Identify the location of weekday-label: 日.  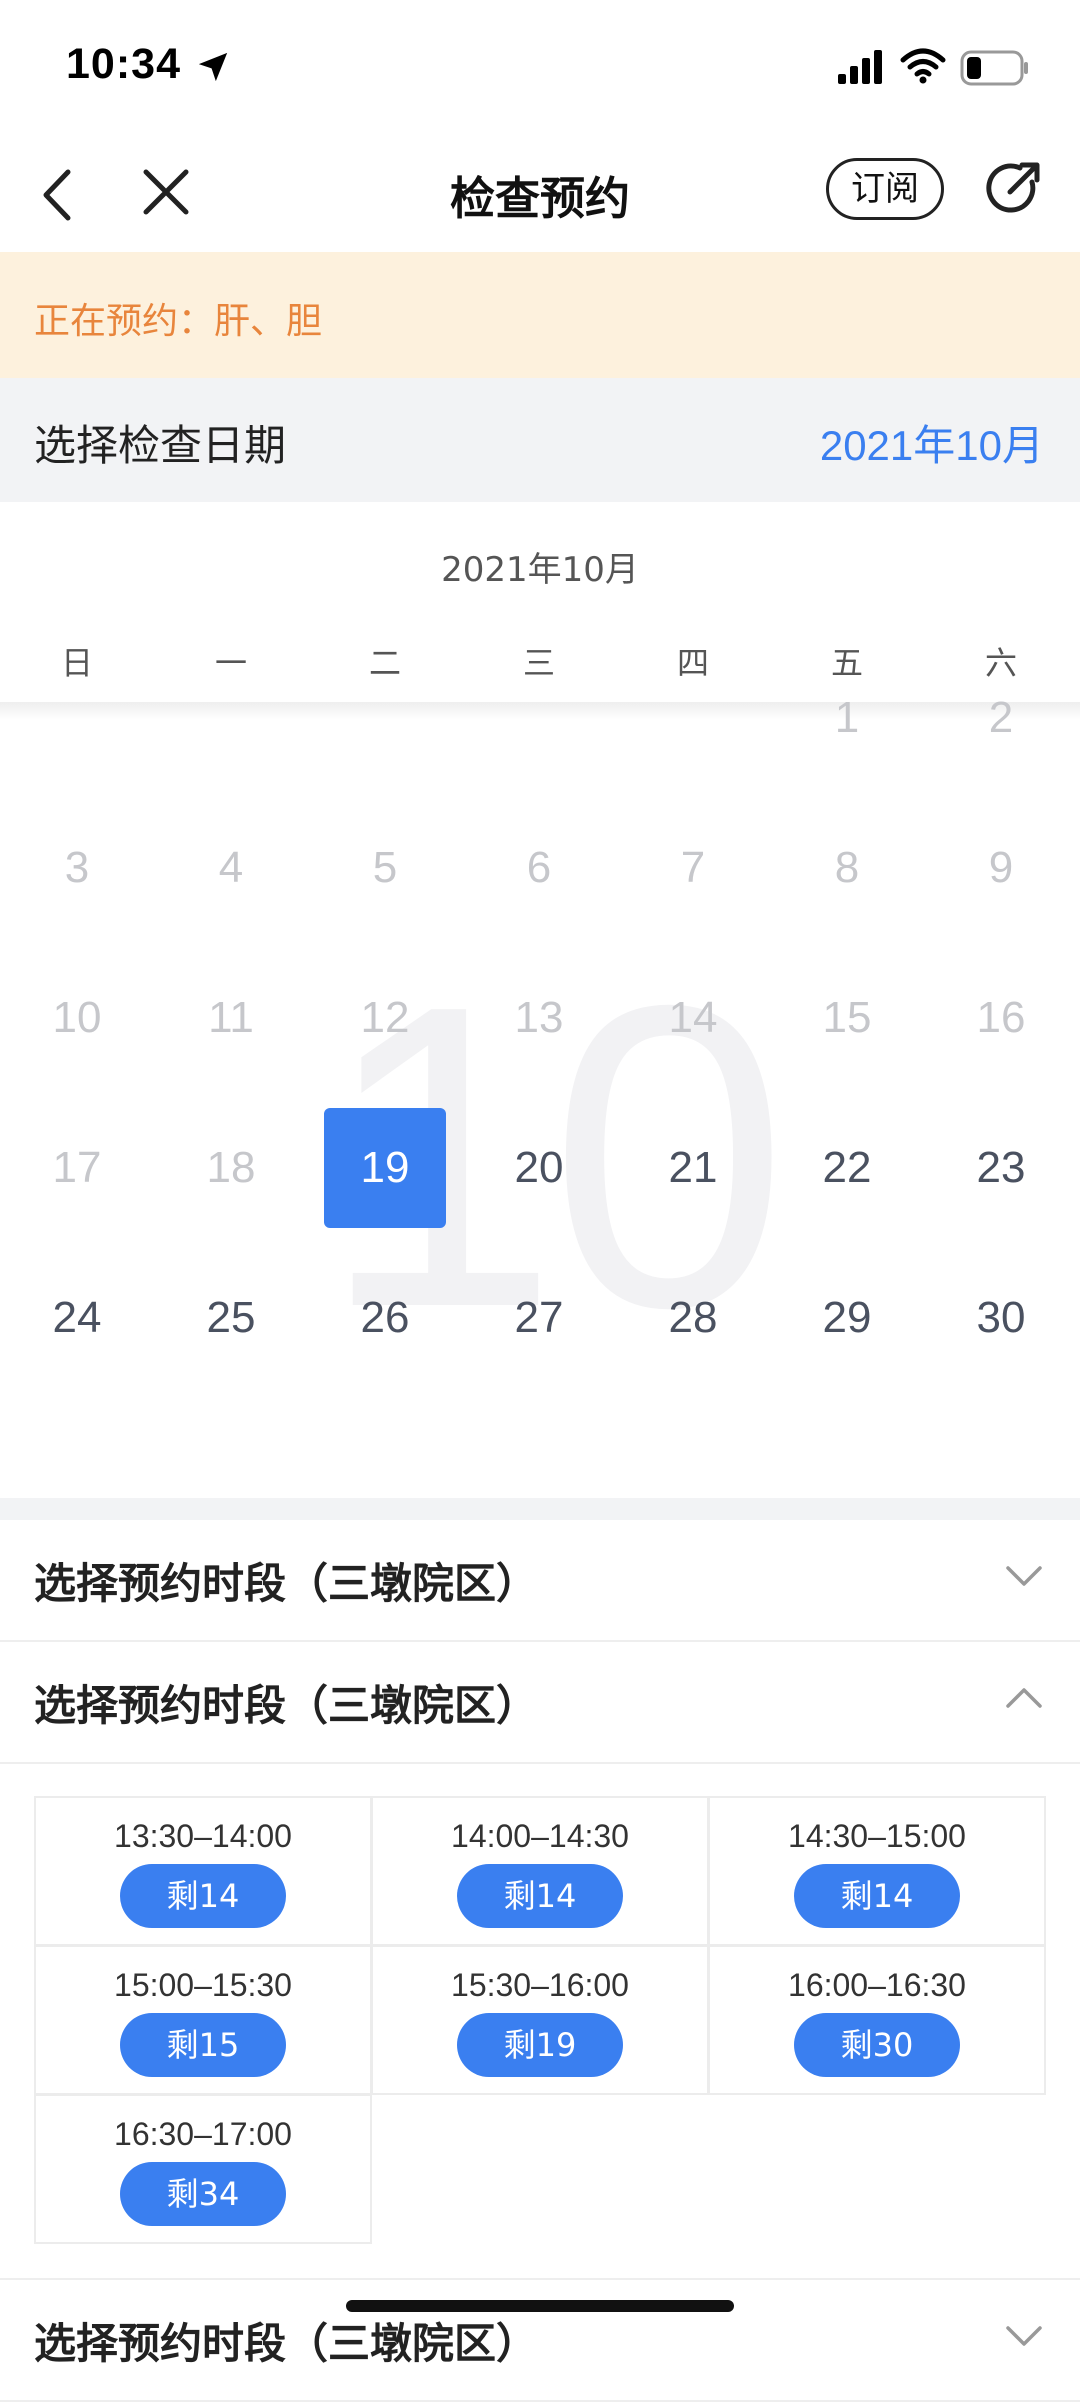
(76, 663).